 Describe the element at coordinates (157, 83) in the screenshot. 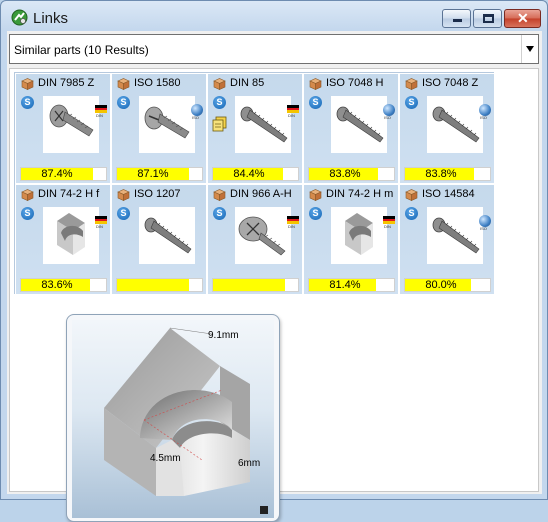

I see `part-name: ISO 1580` at that location.